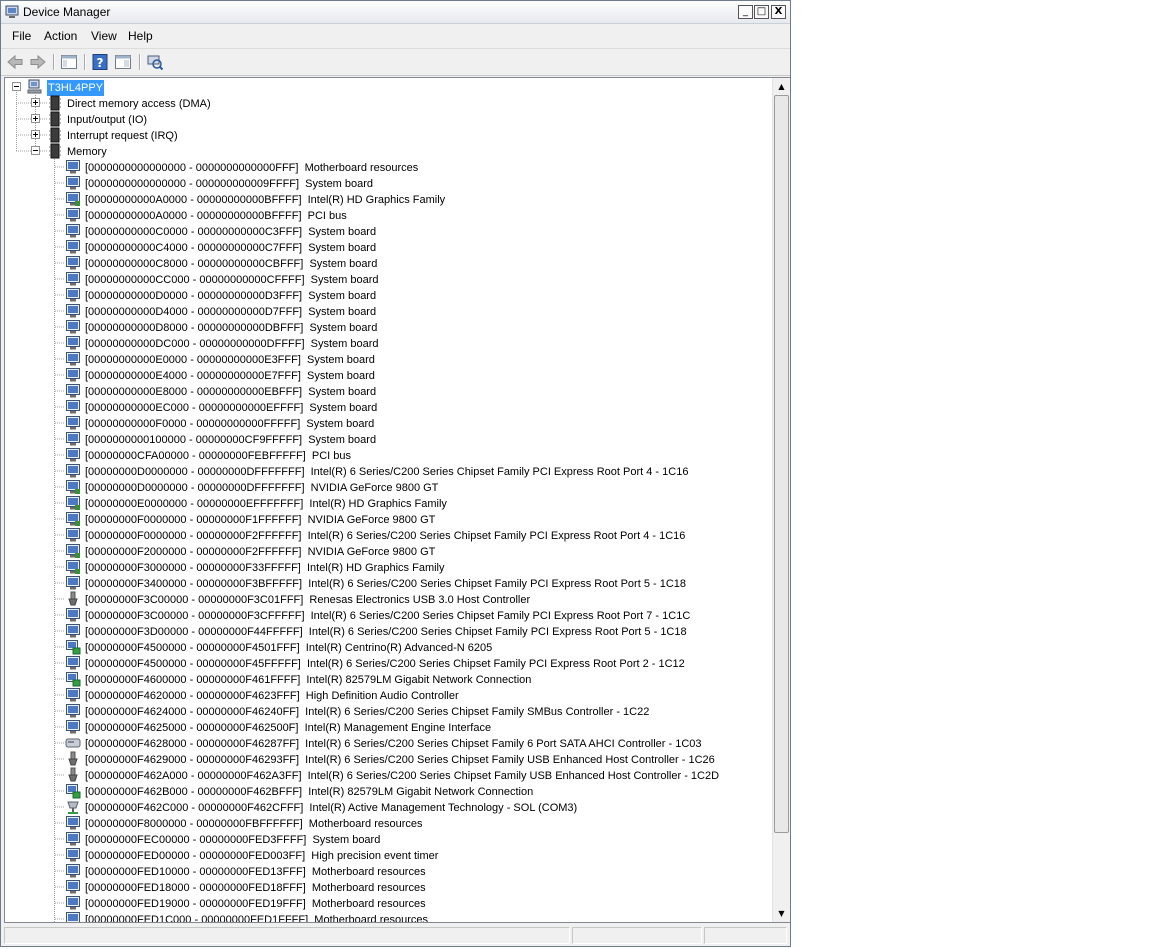 This screenshot has width=1152, height=949. Describe the element at coordinates (73, 743) in the screenshot. I see `storage-device-icon` at that location.